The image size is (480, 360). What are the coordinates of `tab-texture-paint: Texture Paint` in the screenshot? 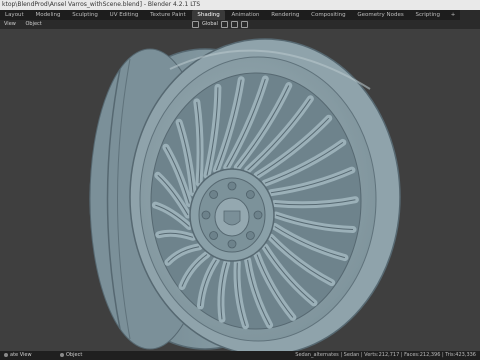 It's located at (168, 15).